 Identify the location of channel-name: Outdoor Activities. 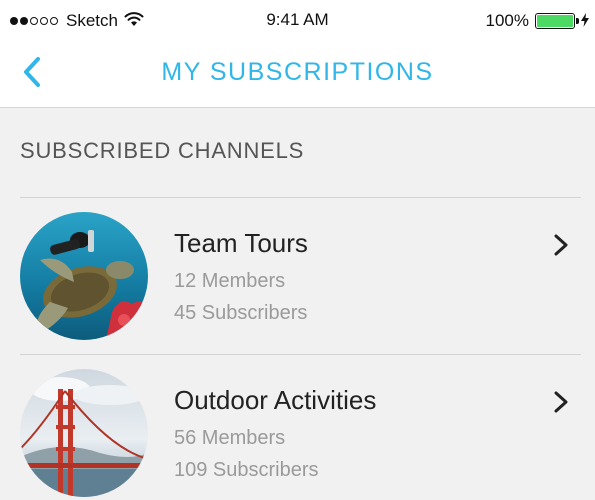
(275, 400).